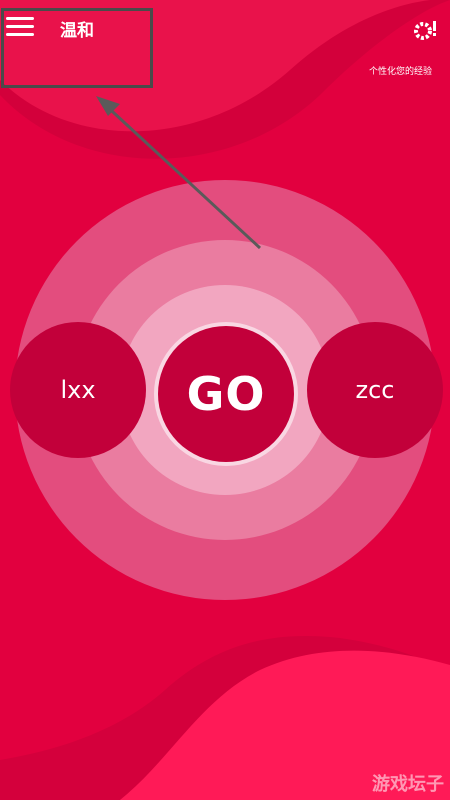 This screenshot has height=800, width=450. I want to click on player-left-button: lxx, so click(78, 390).